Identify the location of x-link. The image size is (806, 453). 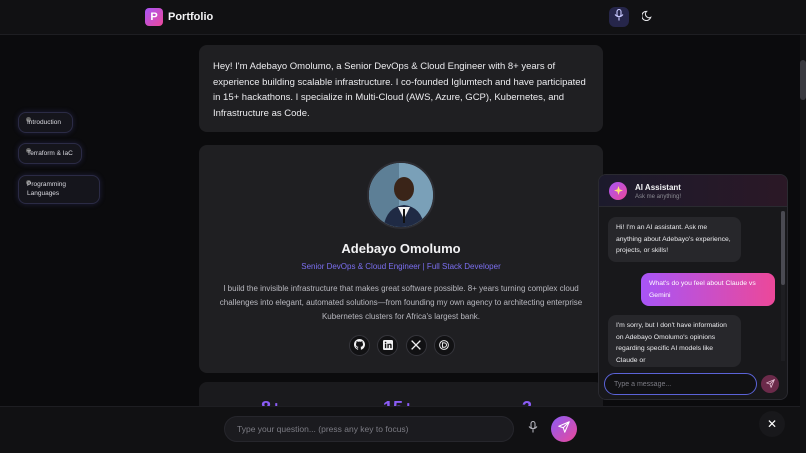
(416, 345).